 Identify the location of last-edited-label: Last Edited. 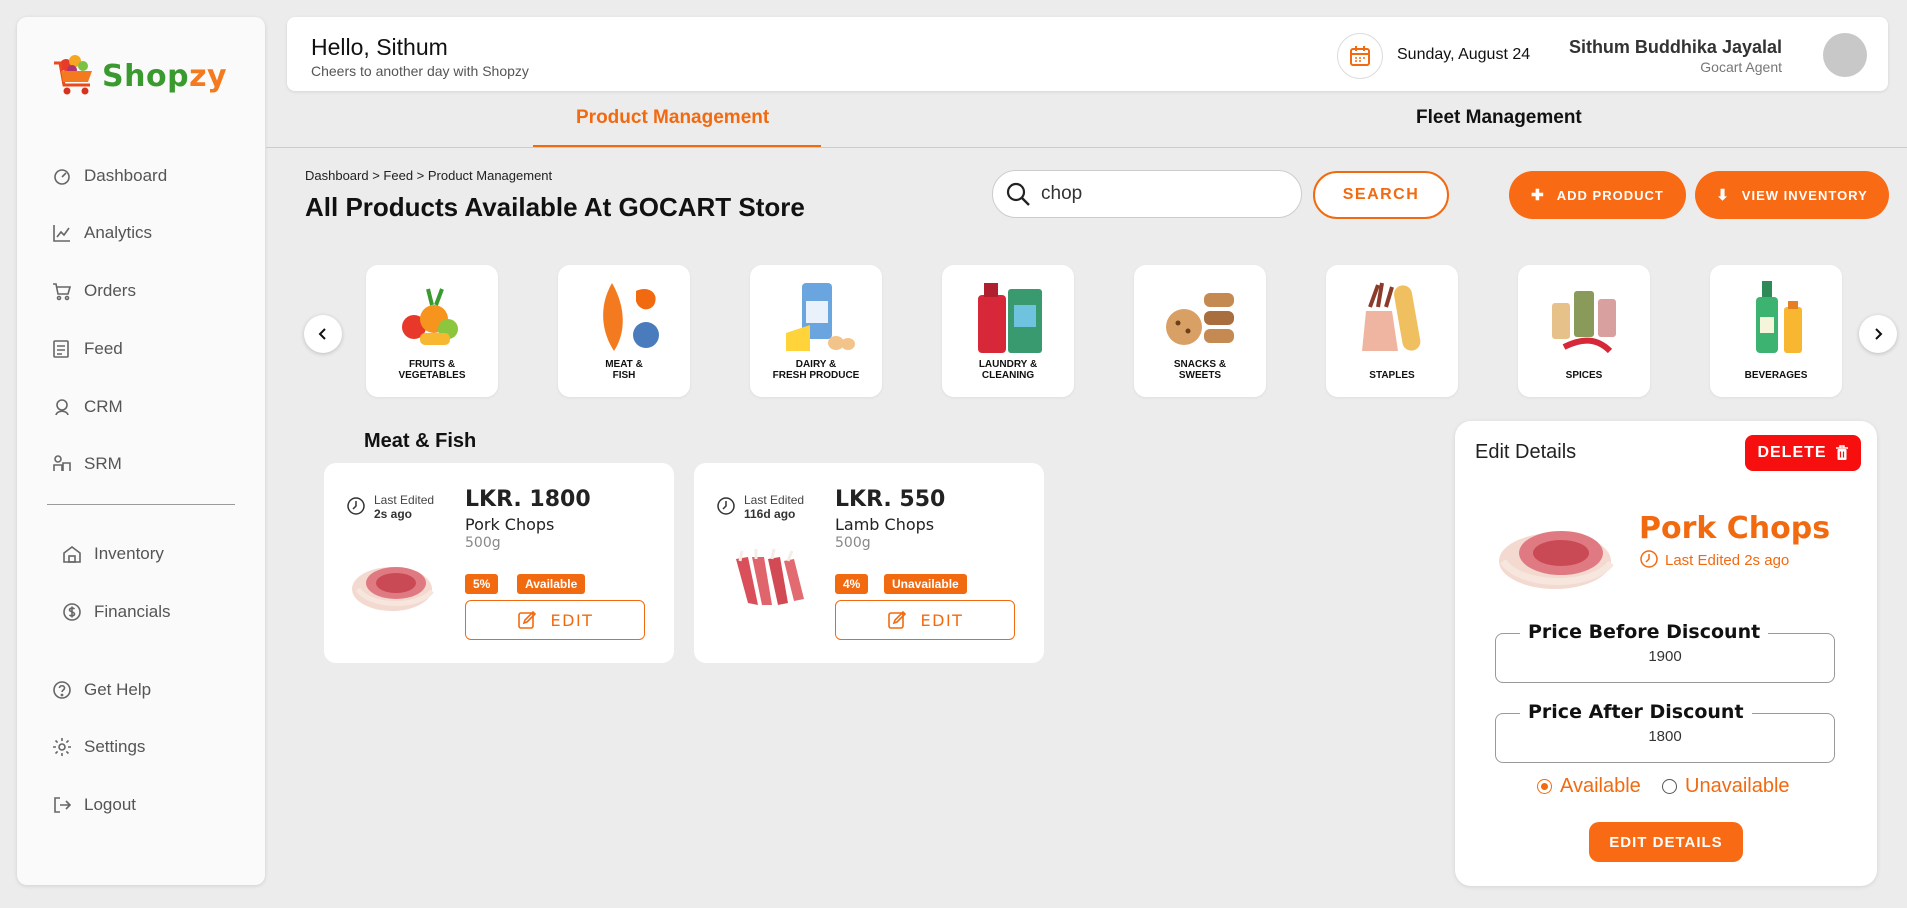
(774, 500).